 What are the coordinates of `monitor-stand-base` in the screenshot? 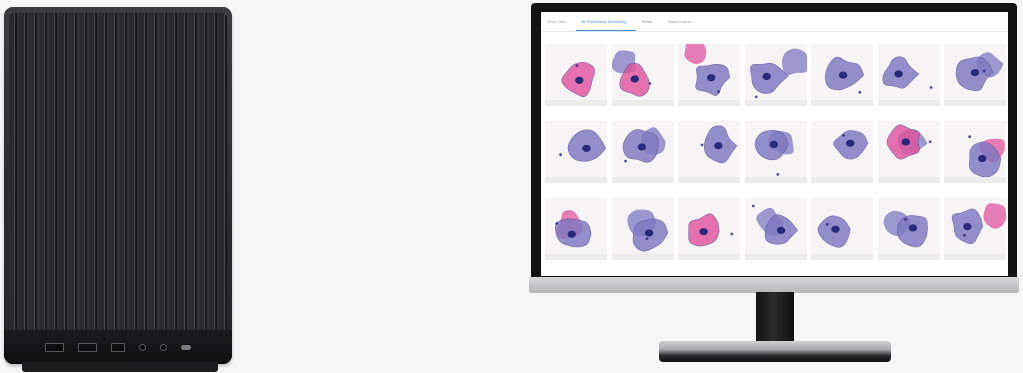 It's located at (775, 351).